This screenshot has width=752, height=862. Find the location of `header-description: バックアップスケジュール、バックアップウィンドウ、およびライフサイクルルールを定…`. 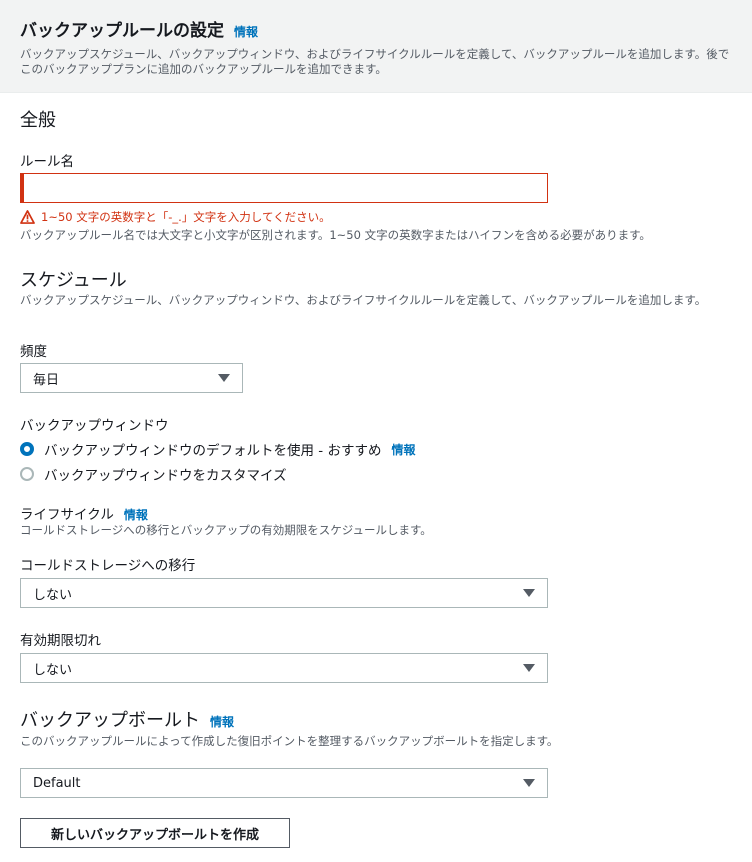

header-description: バックアップスケジュール、バックアップウィンドウ、およびライフサイクルルールを定… is located at coordinates (375, 61).